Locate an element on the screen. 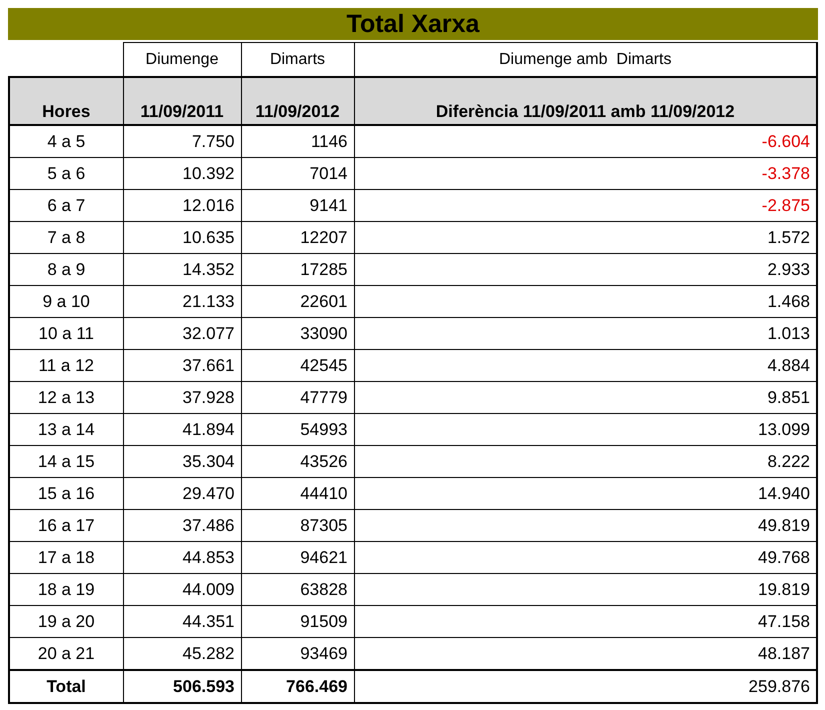  table-cell: 32.077 is located at coordinates (182, 334).